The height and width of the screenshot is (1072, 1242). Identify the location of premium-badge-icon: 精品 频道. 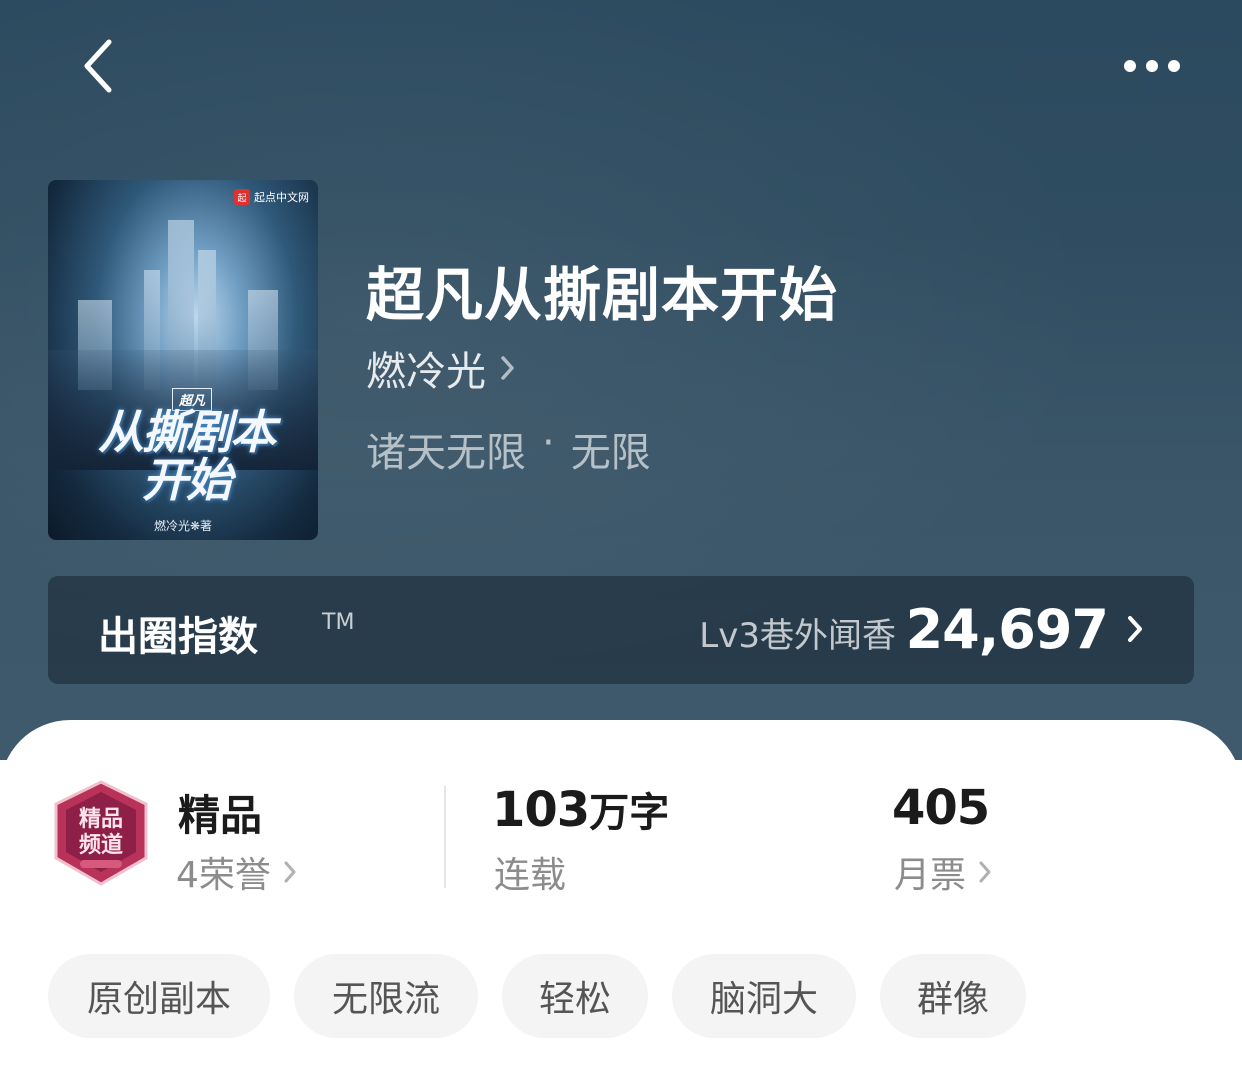
(101, 833).